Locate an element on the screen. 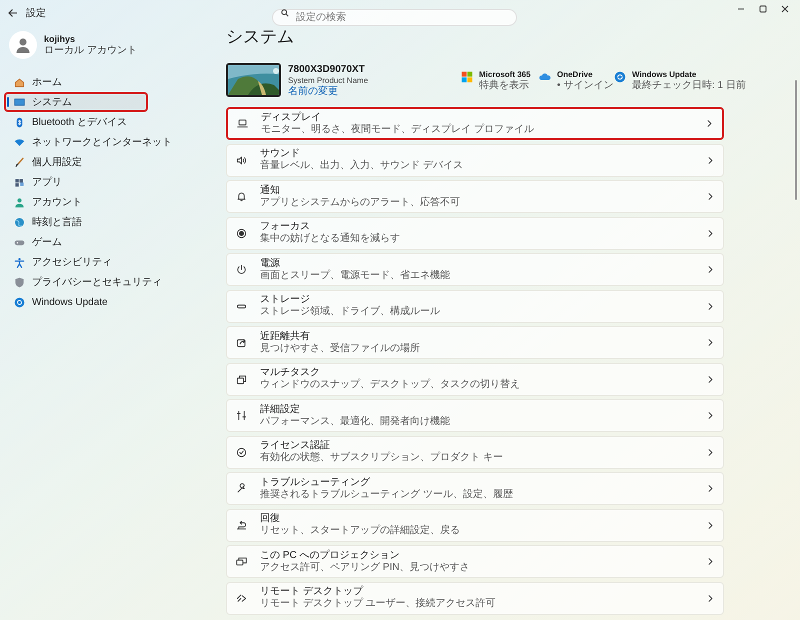 The height and width of the screenshot is (620, 800). windows-logo-icon is located at coordinates (467, 77).